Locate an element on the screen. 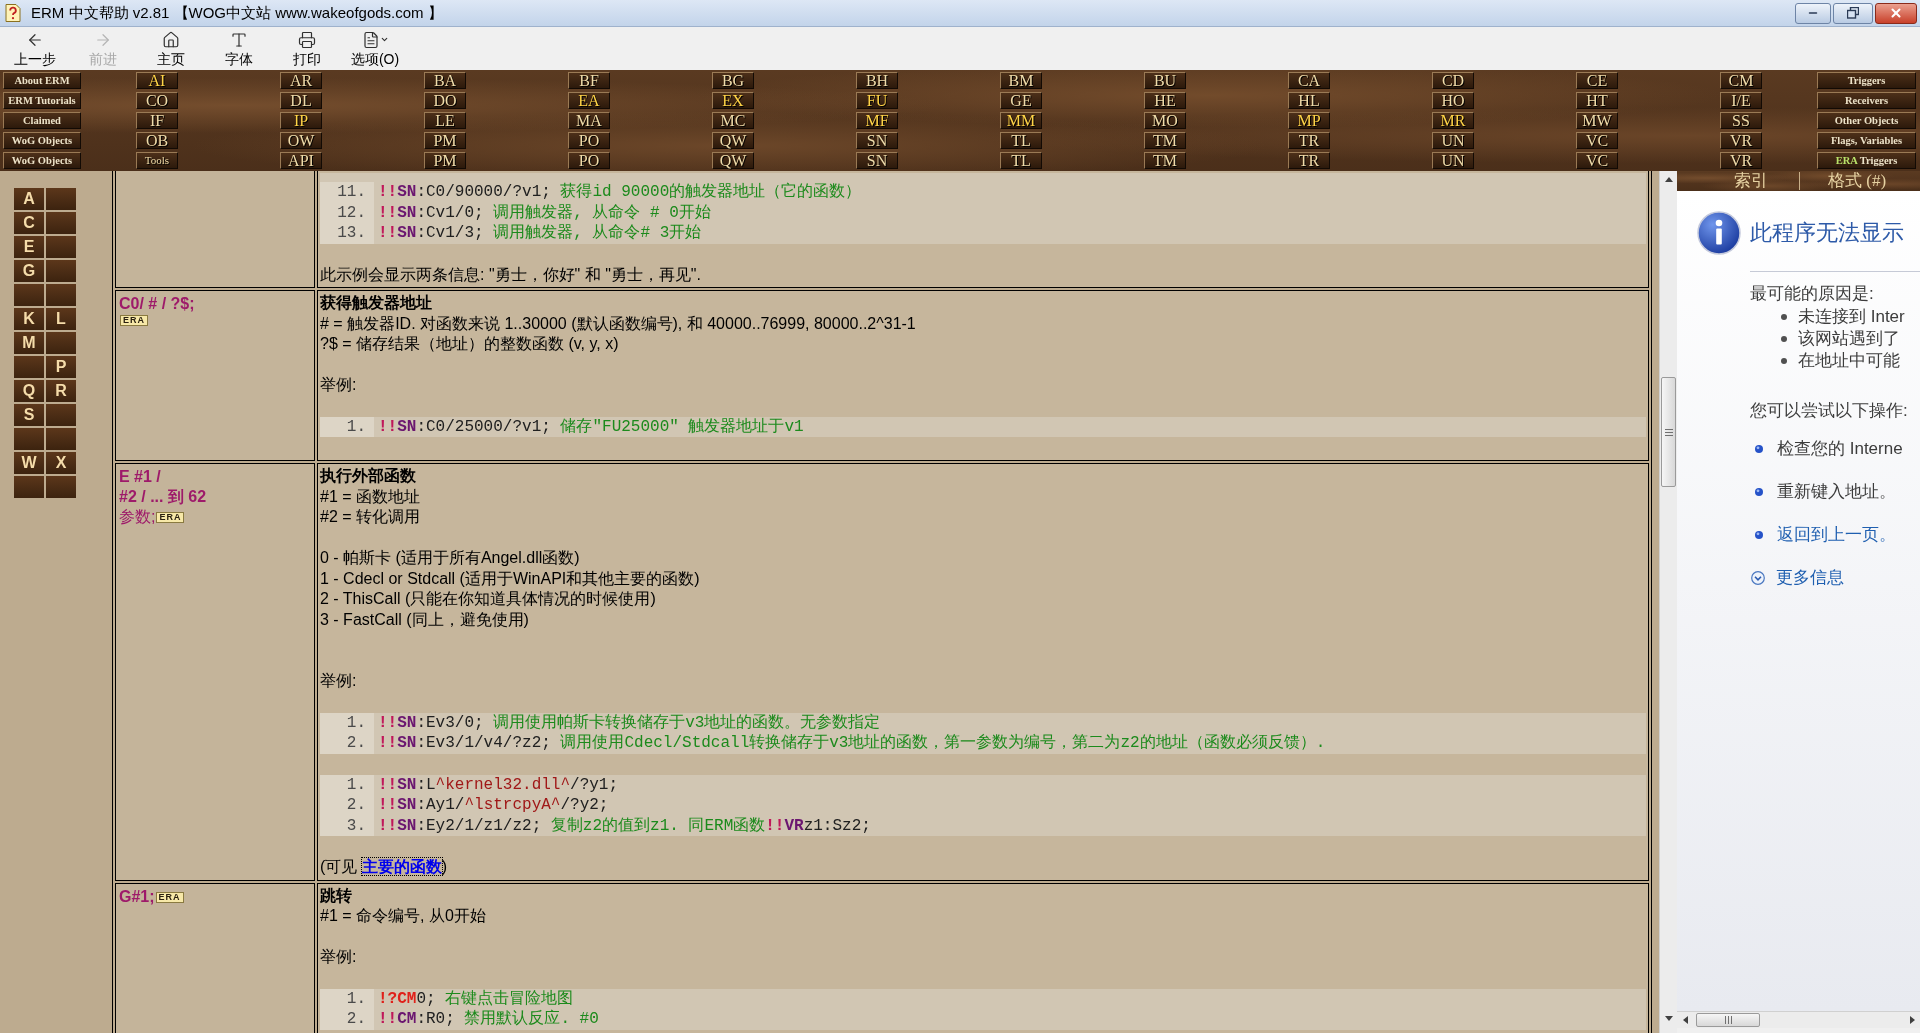 This screenshot has width=1920, height=1033. command-button: HE is located at coordinates (1165, 100).